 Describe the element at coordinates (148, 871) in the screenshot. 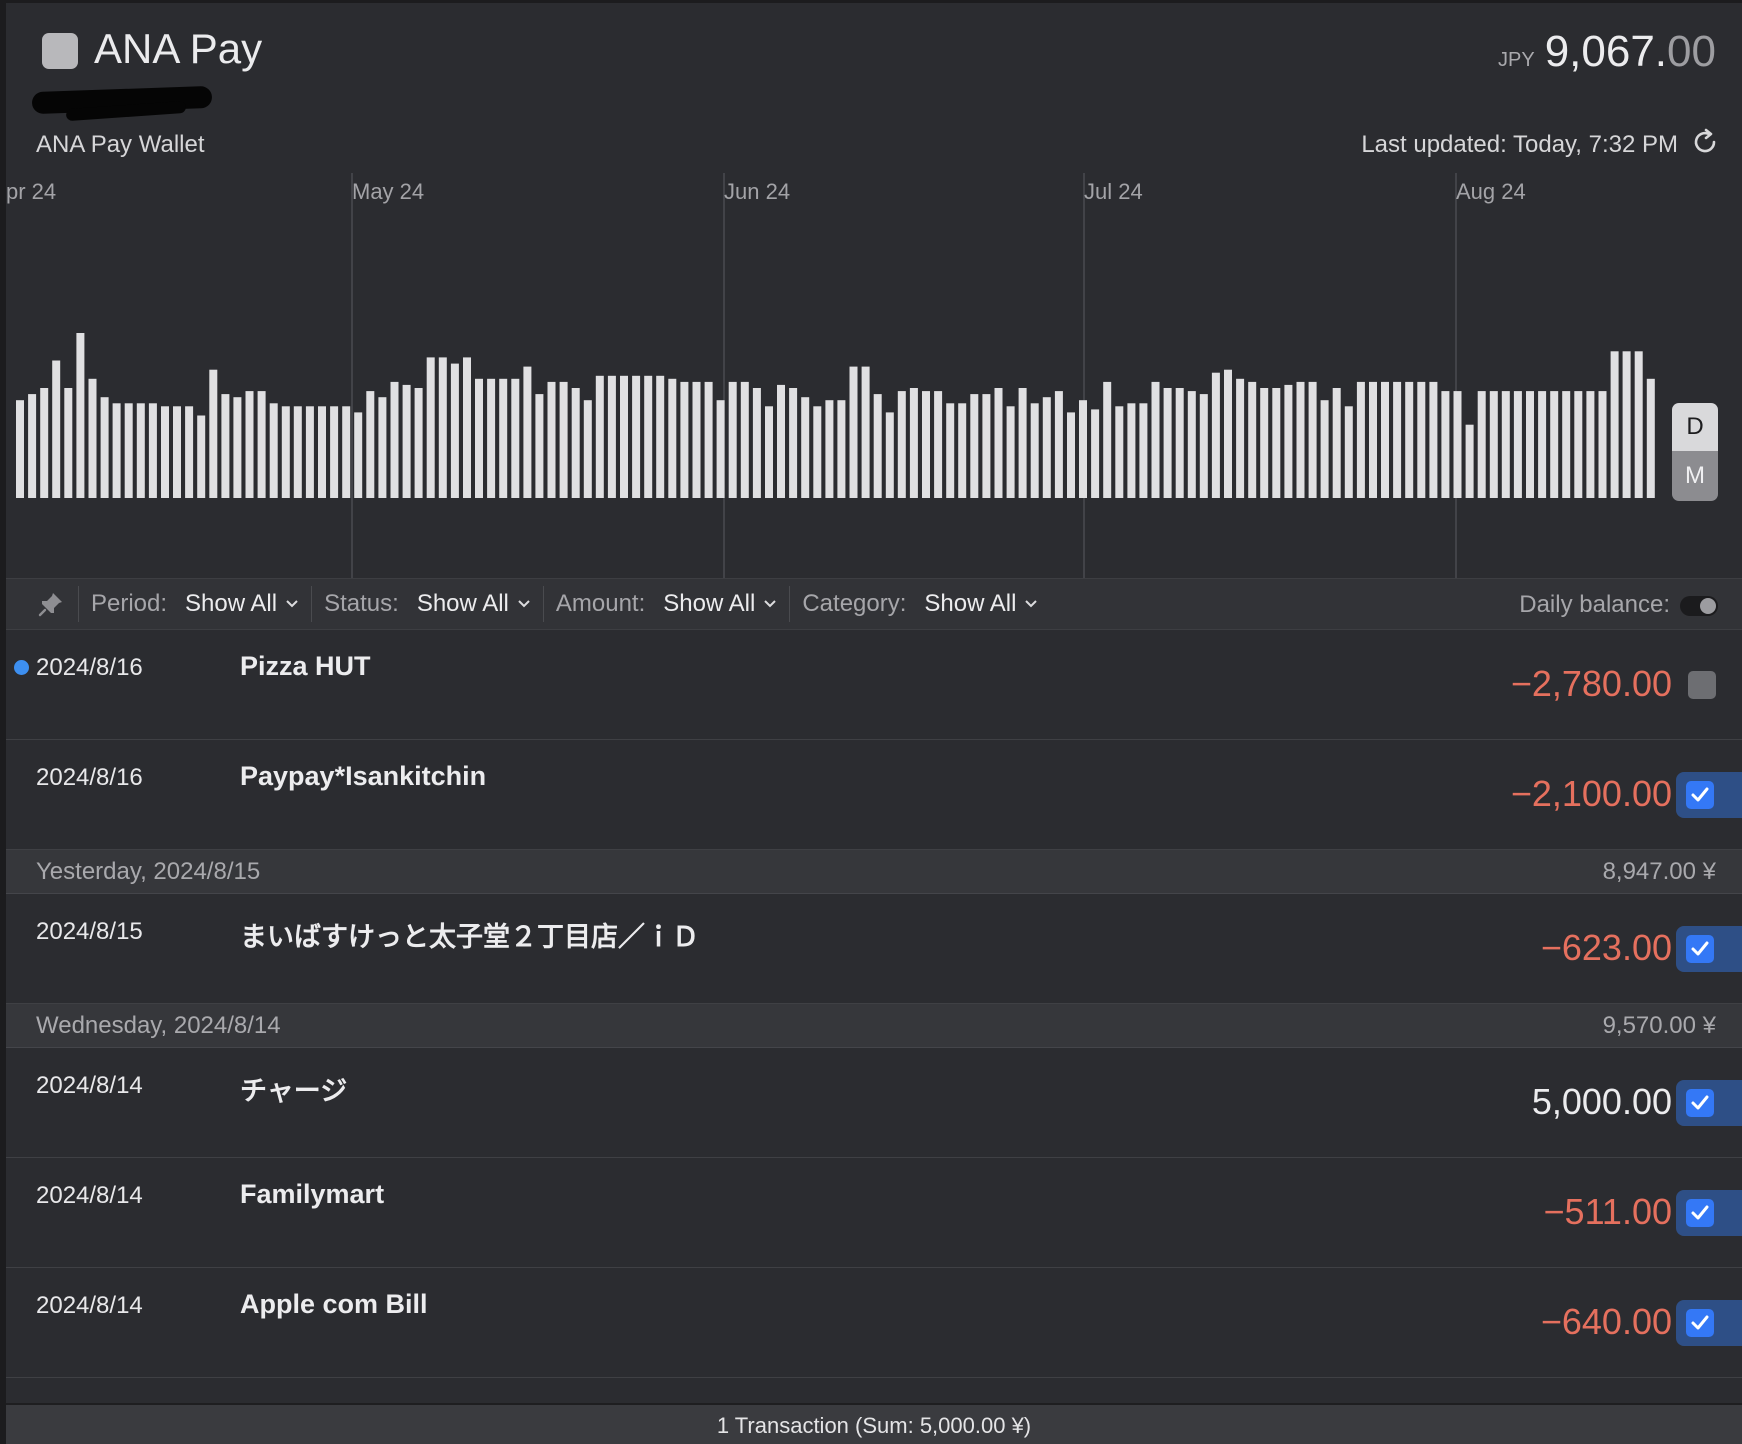

I see `day-separator-label: Yesterday, 2024/8/15` at that location.